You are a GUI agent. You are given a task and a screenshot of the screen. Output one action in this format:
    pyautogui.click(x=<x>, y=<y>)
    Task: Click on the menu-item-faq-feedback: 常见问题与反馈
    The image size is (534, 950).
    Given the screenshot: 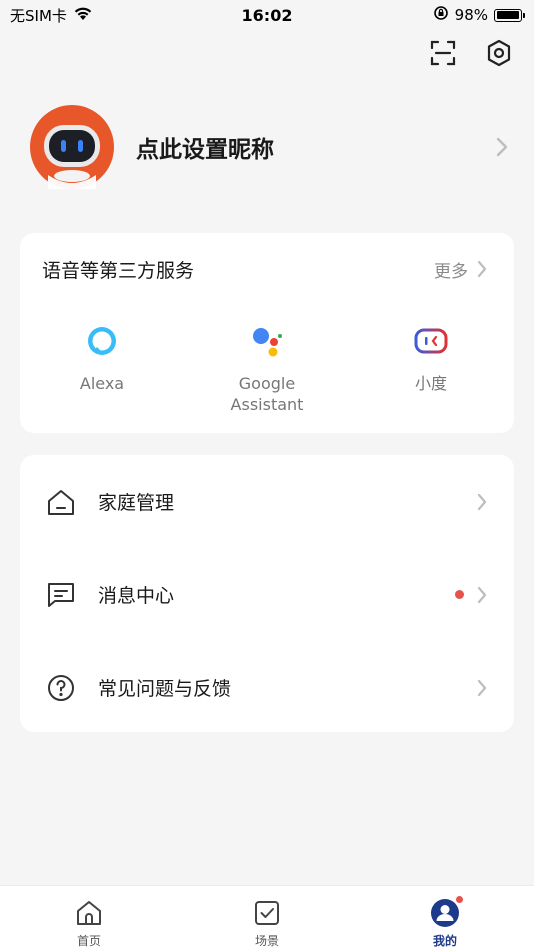 What is the action you would take?
    pyautogui.click(x=267, y=687)
    